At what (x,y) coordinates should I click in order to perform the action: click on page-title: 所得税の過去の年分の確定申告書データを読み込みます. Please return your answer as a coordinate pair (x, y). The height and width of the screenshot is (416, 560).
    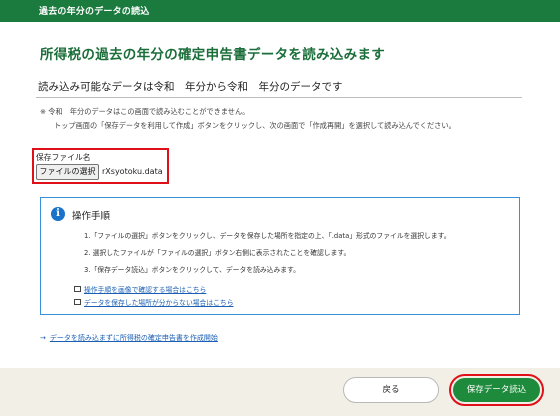
    Looking at the image, I should click on (212, 55).